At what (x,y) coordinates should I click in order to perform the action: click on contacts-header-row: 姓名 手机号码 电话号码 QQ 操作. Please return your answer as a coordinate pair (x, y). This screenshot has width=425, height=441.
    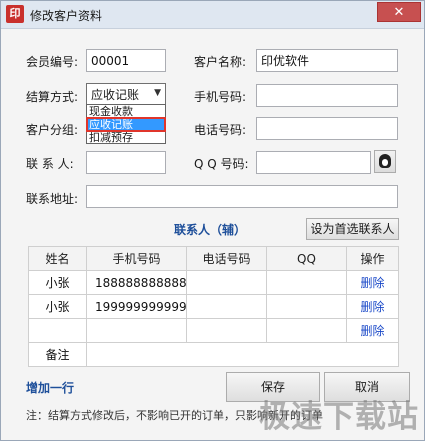
    Looking at the image, I should click on (213, 258).